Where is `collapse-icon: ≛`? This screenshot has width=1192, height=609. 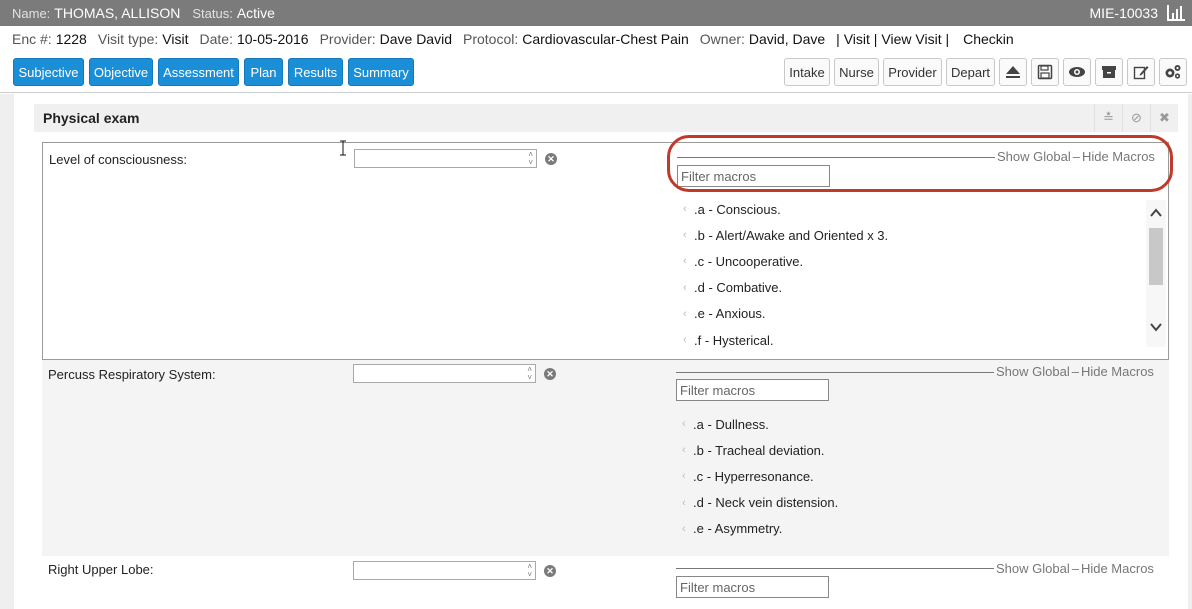 collapse-icon: ≛ is located at coordinates (1108, 118).